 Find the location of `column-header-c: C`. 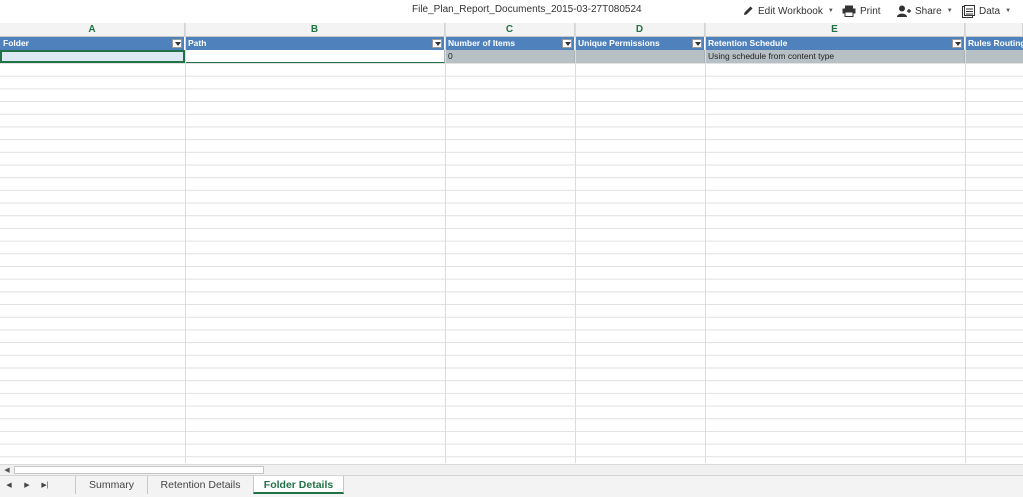

column-header-c: C is located at coordinates (510, 30).